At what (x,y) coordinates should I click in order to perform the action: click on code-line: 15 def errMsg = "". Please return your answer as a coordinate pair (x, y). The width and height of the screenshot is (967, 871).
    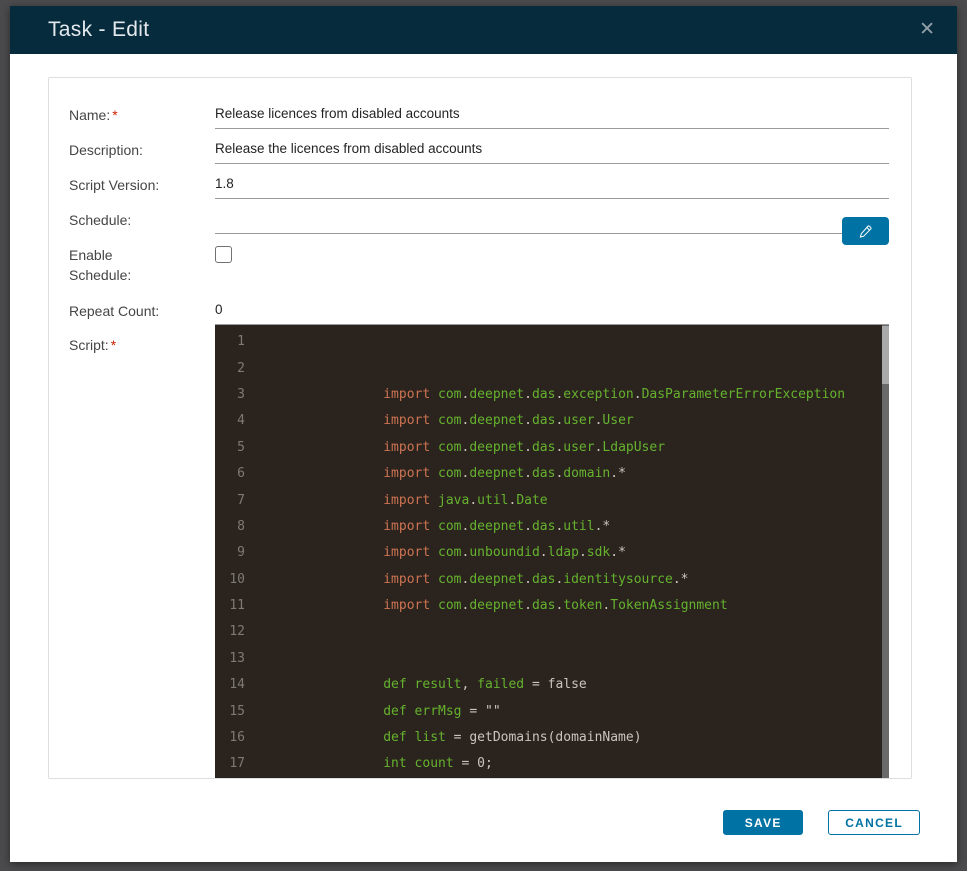
    Looking at the image, I should click on (552, 711).